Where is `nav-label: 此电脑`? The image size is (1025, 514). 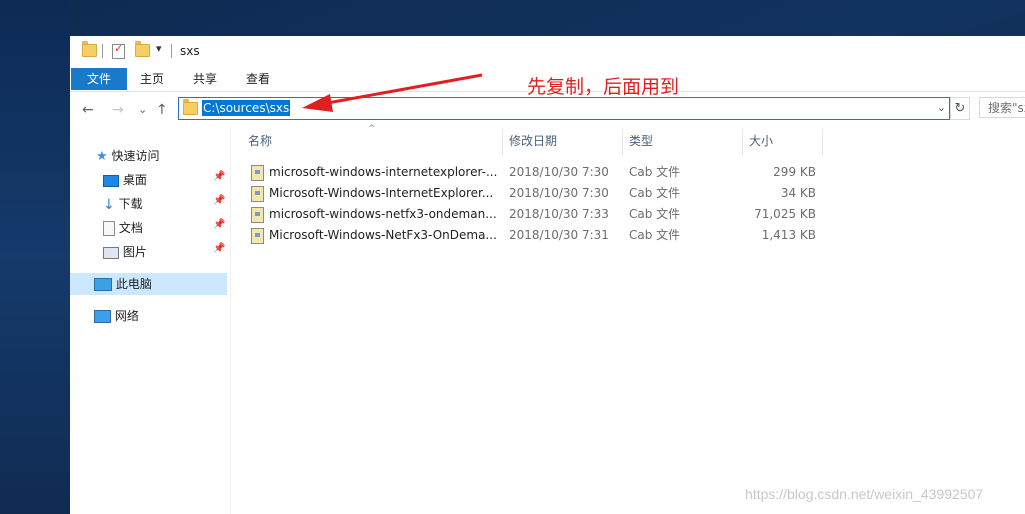 nav-label: 此电脑 is located at coordinates (133, 284).